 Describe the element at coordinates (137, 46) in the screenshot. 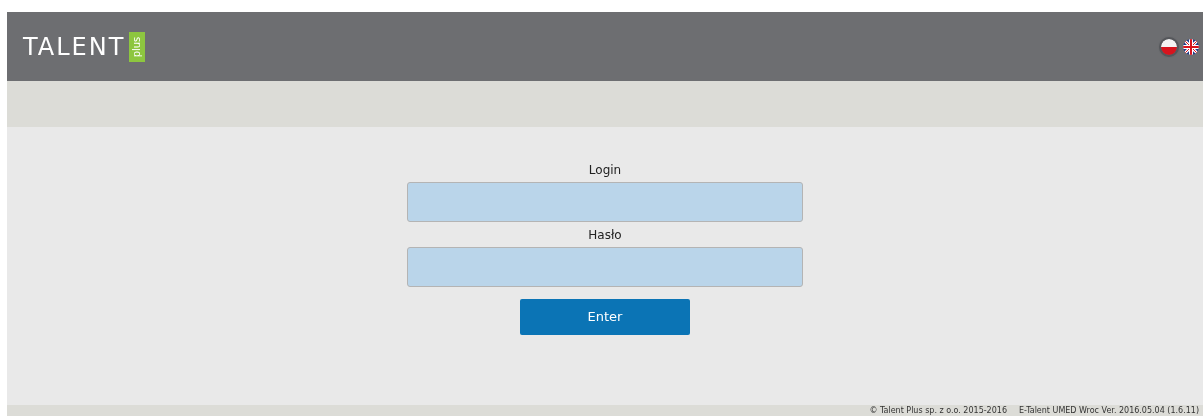

I see `logo-badge: plus` at that location.